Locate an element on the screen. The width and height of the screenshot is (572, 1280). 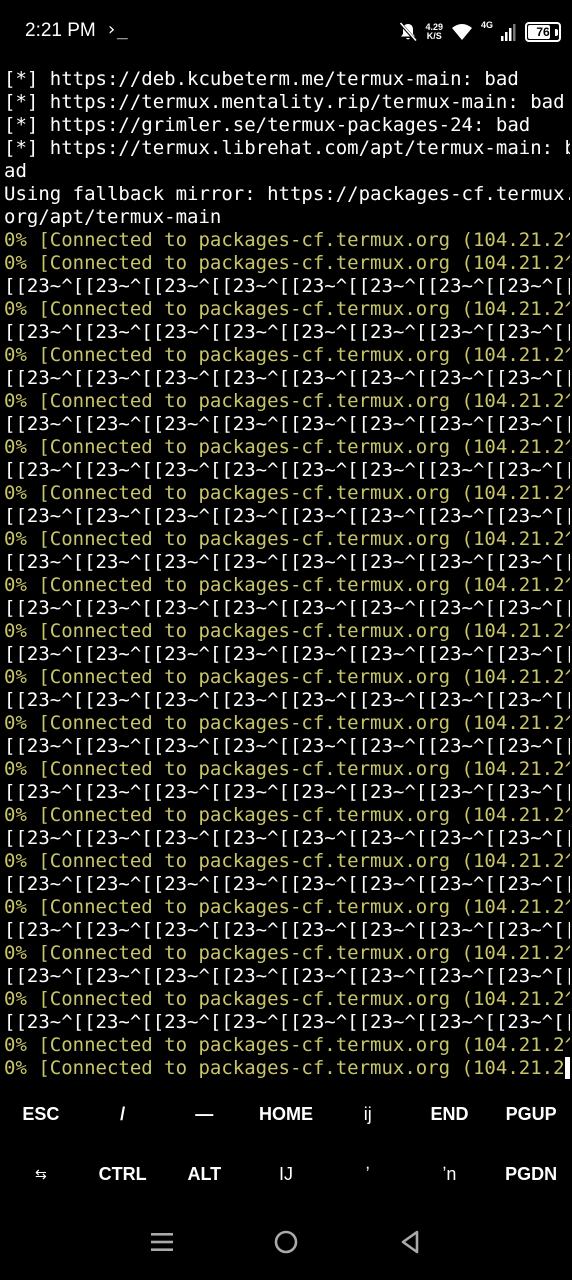
n-apostrophe-key: ʼn is located at coordinates (450, 1174).